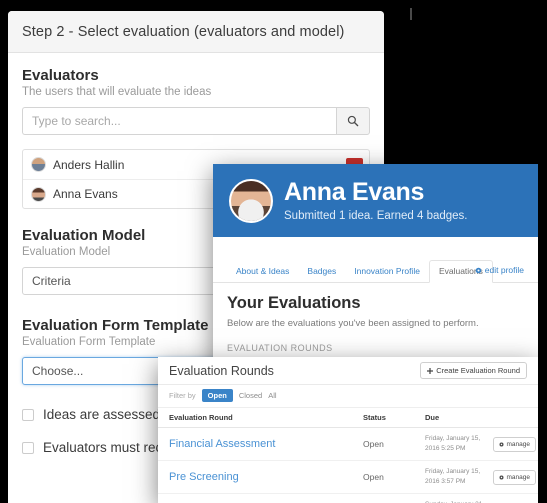 The height and width of the screenshot is (503, 547). What do you see at coordinates (321, 271) in the screenshot?
I see `tab-badges: Badges` at bounding box center [321, 271].